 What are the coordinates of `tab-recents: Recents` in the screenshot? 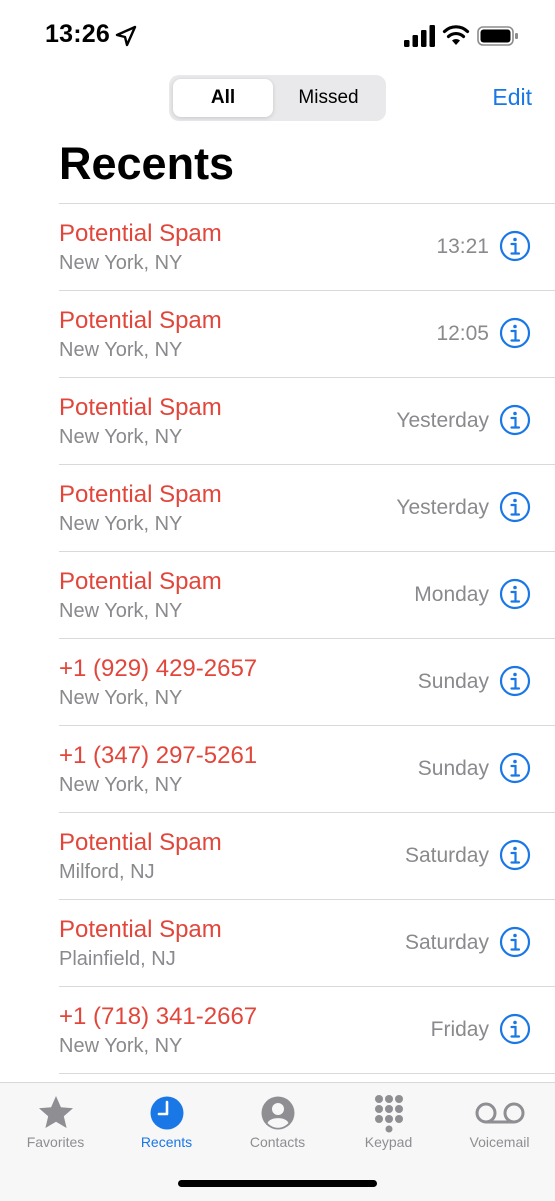 It's located at (166, 1123).